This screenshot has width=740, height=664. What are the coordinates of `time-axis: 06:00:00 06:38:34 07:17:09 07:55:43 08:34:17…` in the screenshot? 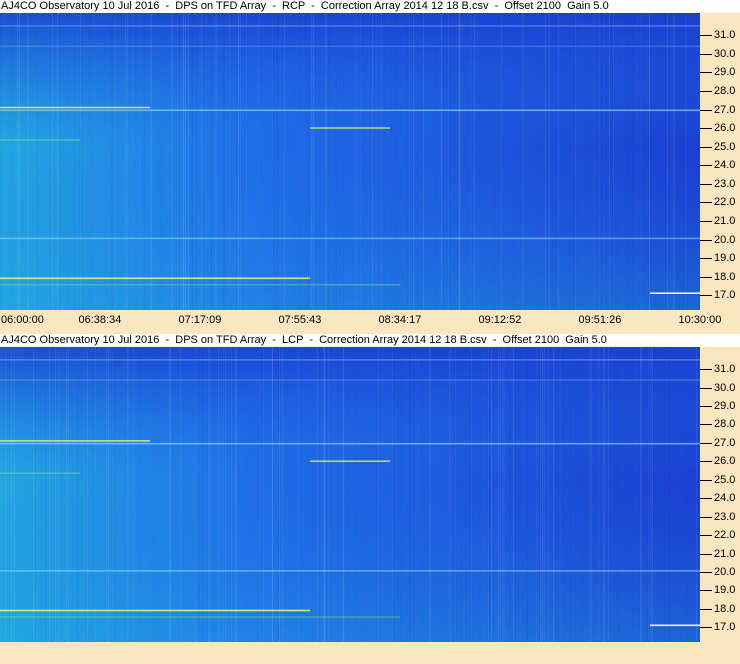 It's located at (370, 320).